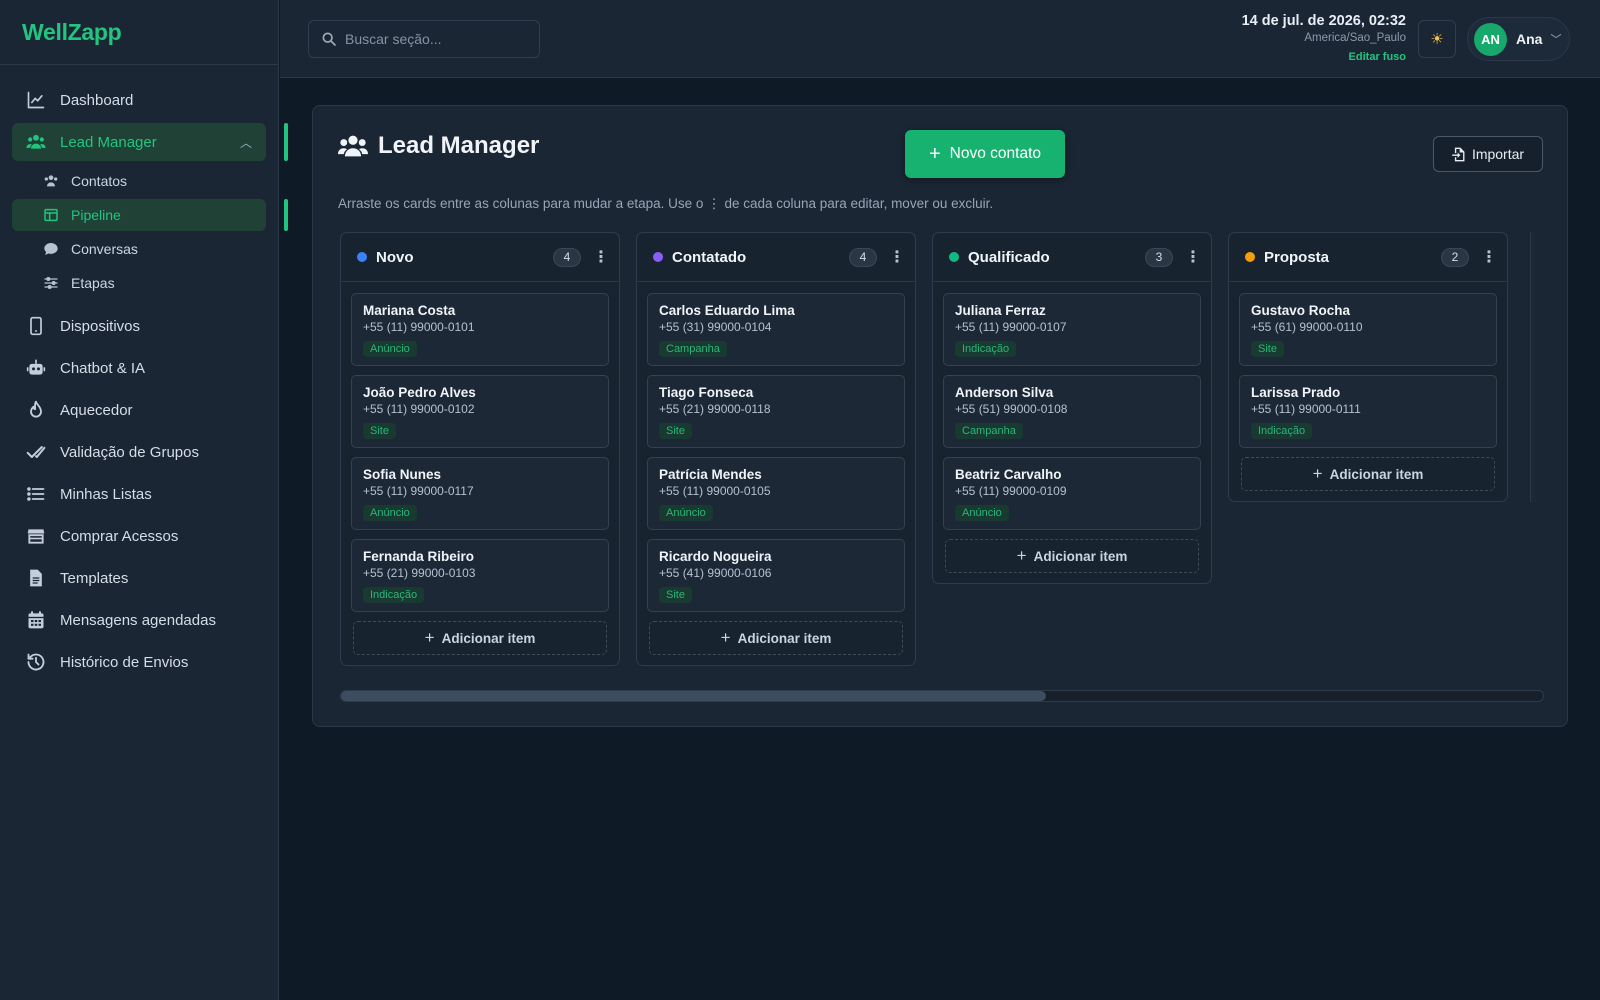 Image resolution: width=1600 pixels, height=1000 pixels. I want to click on double-check-icon, so click(36, 452).